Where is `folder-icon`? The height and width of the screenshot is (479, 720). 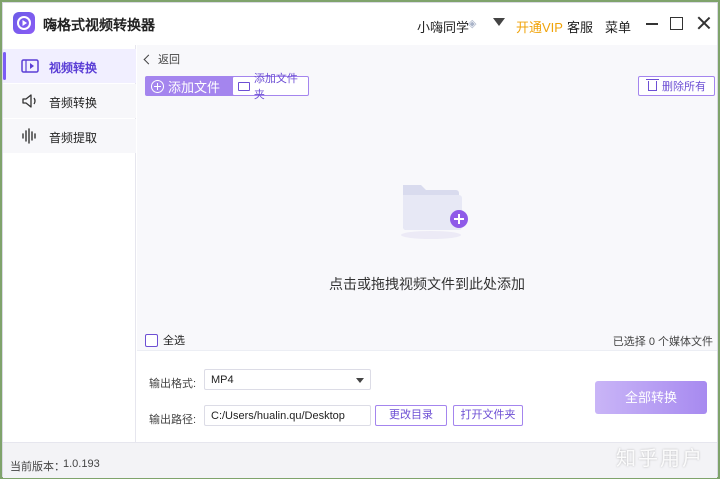 folder-icon is located at coordinates (244, 86).